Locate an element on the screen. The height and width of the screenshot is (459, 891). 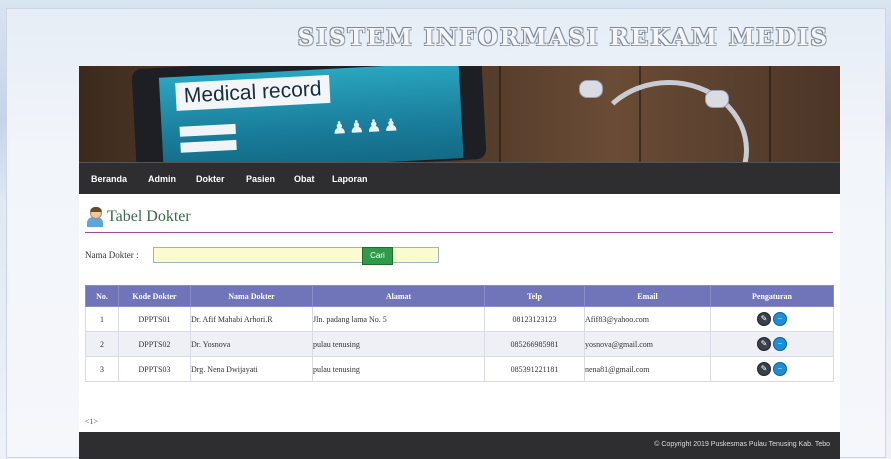
page-title: Tabel Dokter is located at coordinates (149, 216).